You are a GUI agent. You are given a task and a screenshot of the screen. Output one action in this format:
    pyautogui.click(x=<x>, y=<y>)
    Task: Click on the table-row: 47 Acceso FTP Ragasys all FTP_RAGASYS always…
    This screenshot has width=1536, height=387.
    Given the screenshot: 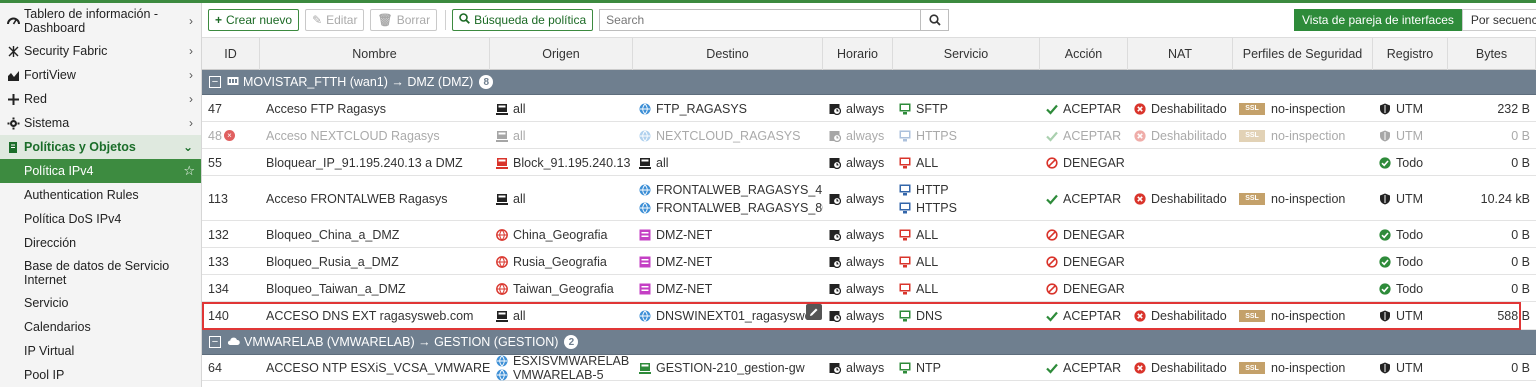 What is the action you would take?
    pyautogui.click(x=869, y=108)
    